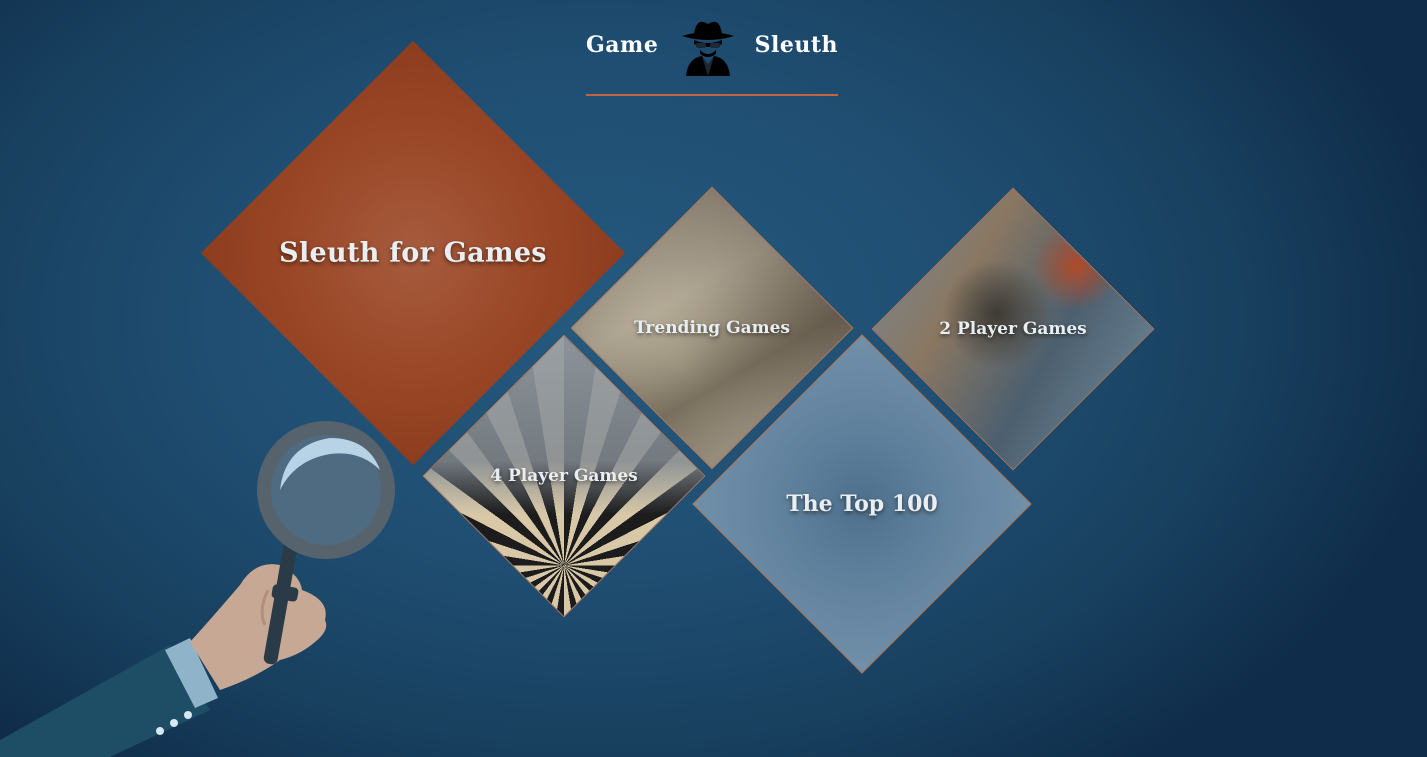  What do you see at coordinates (796, 45) in the screenshot?
I see `brand-word-sleuth: Sleuth` at bounding box center [796, 45].